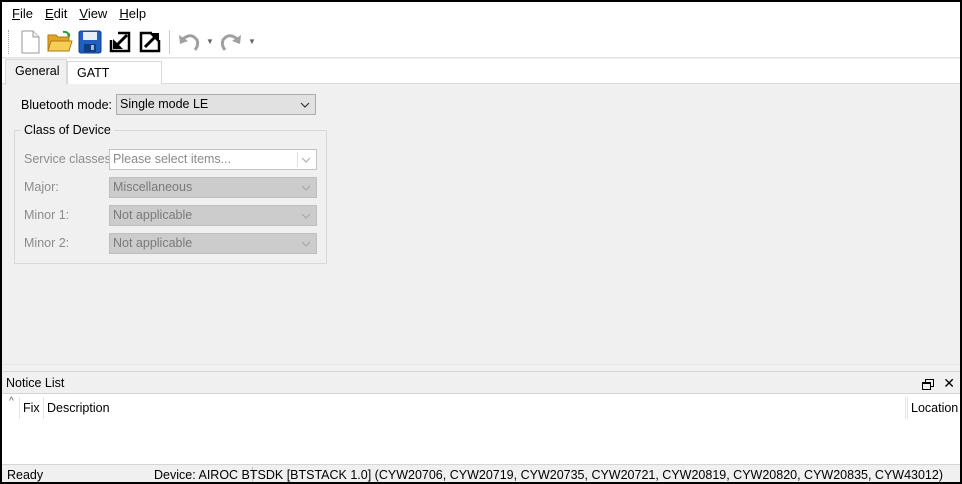 The width and height of the screenshot is (962, 484). What do you see at coordinates (164, 104) in the screenshot?
I see `bluetooth-mode-value: Single mode LE` at bounding box center [164, 104].